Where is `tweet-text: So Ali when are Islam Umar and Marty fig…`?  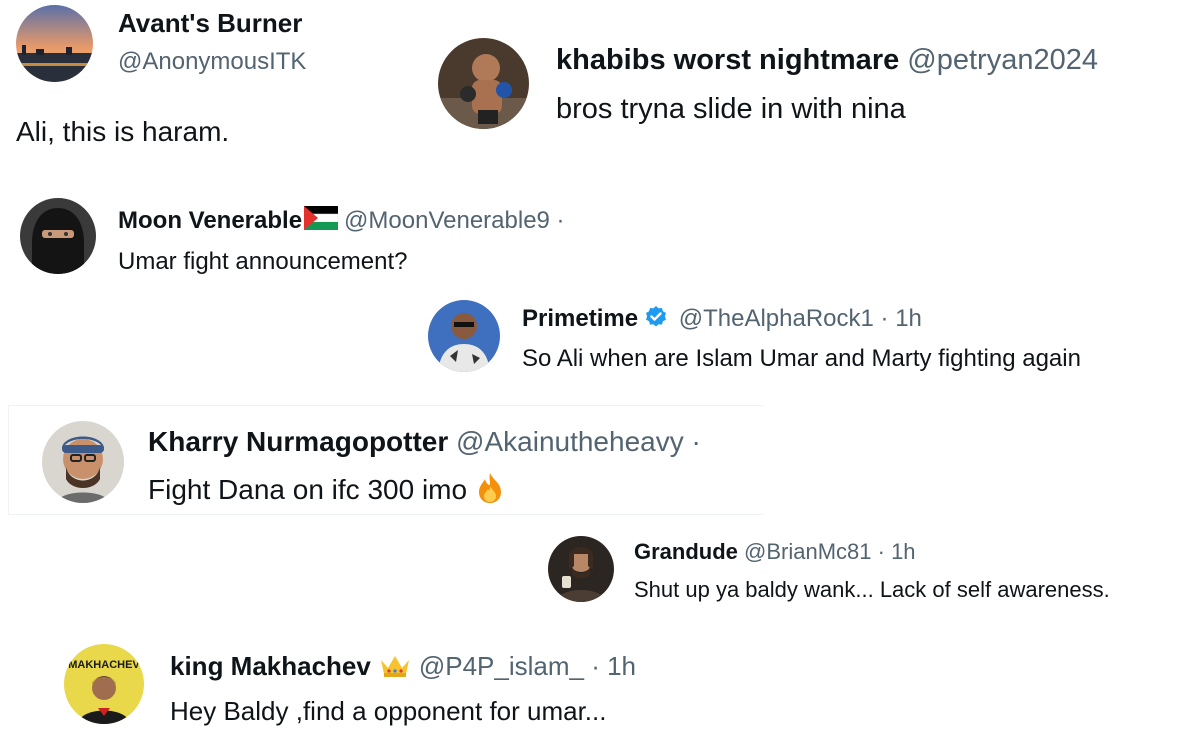
tweet-text: So Ali when are Islam Umar and Marty fig… is located at coordinates (801, 358).